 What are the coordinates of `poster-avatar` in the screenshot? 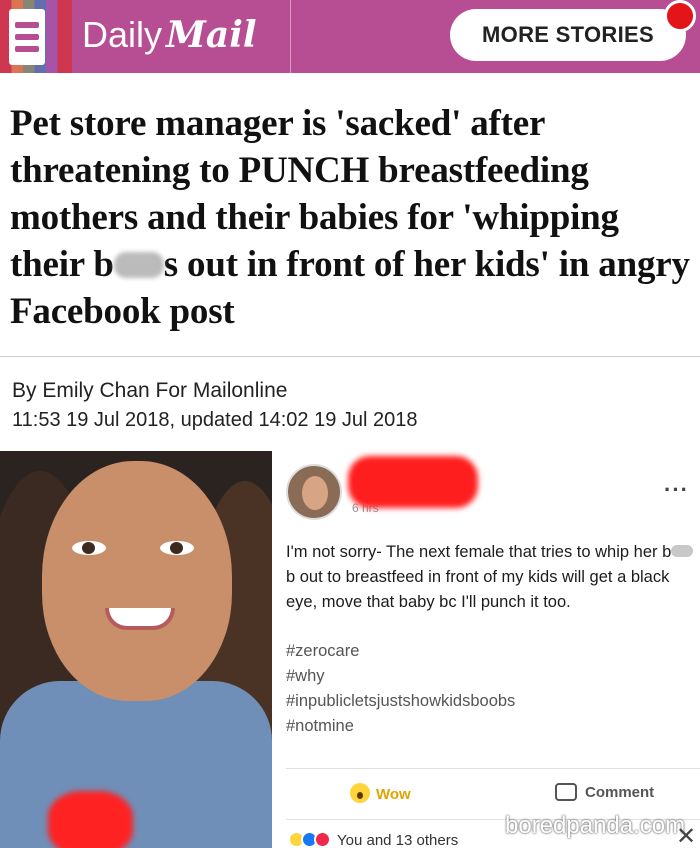 It's located at (314, 492).